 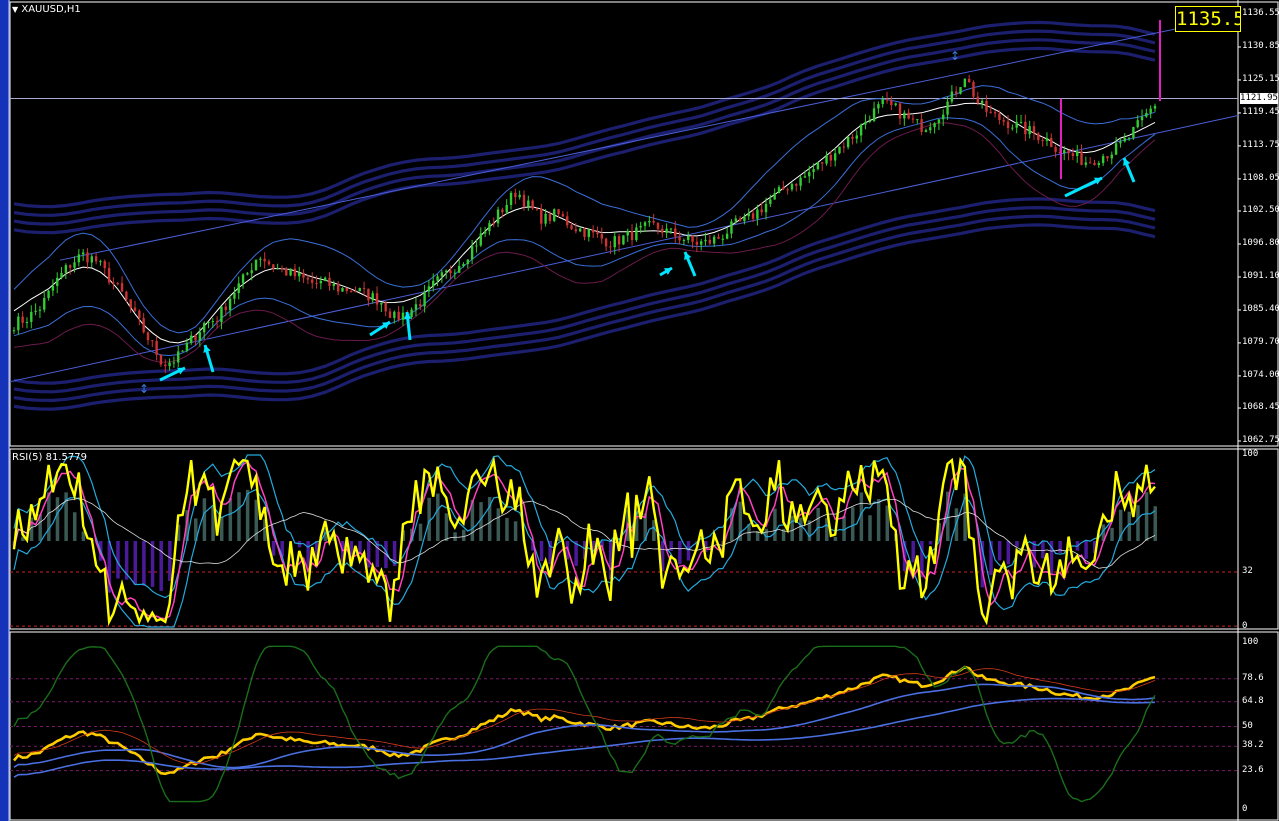 I want to click on oscillator-tick-label: 38.2, so click(x=1253, y=745).